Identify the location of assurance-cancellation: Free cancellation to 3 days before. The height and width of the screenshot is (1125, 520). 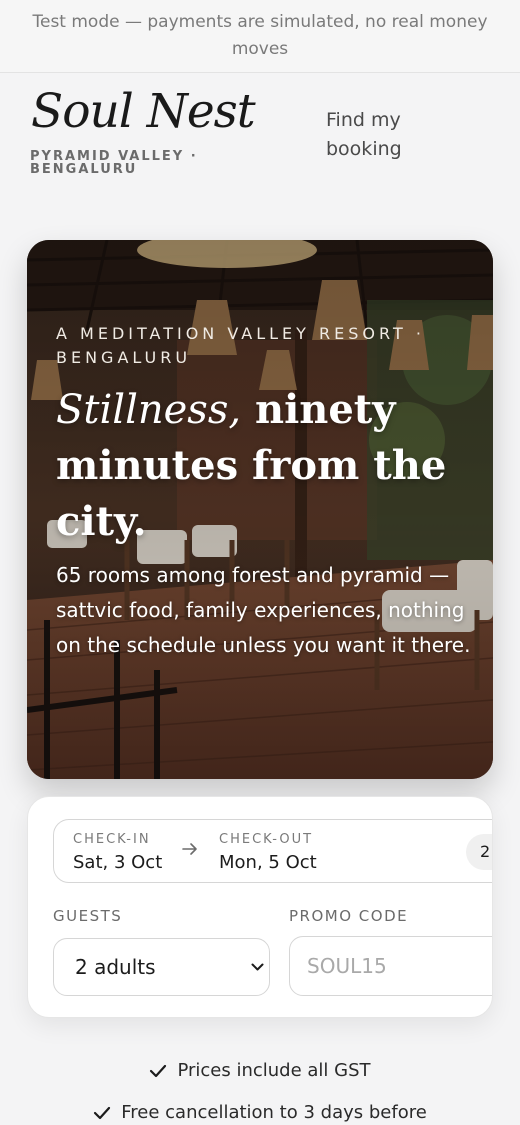
(260, 1113).